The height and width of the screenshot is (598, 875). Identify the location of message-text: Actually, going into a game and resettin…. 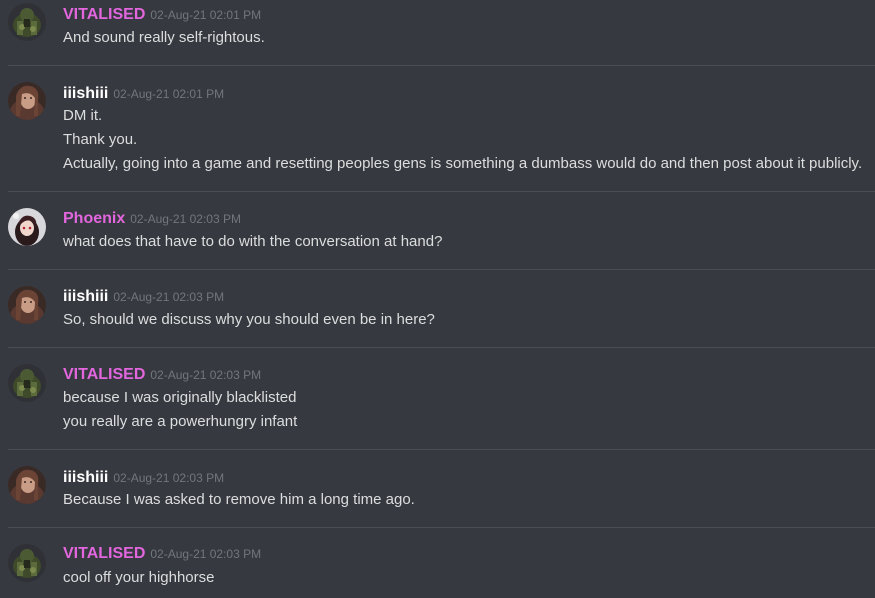
(463, 163).